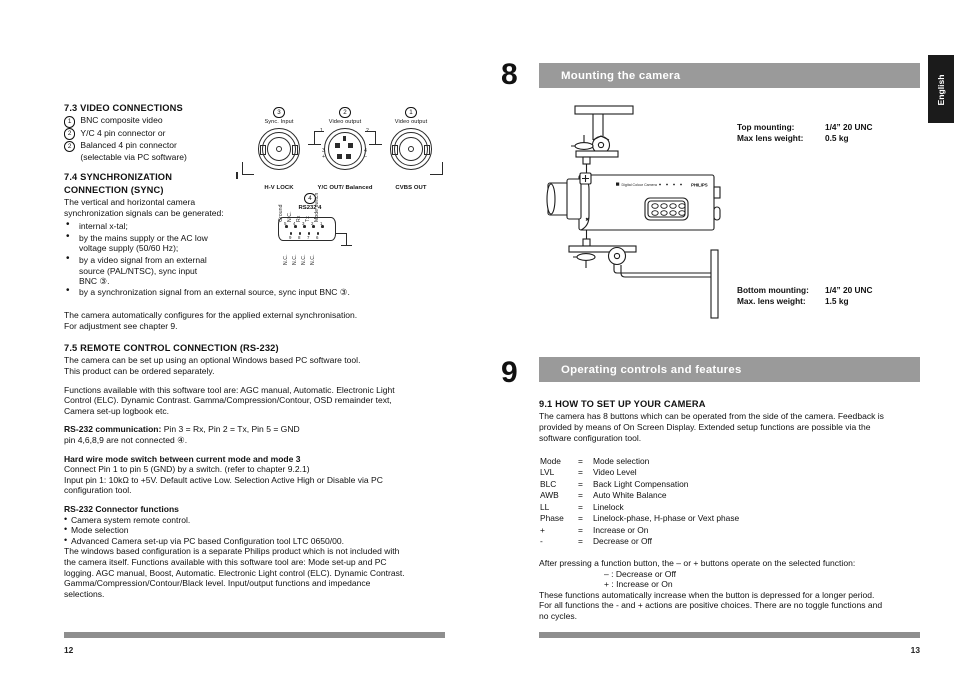 The image size is (954, 677). I want to click on language-tab-english: English, so click(941, 89).